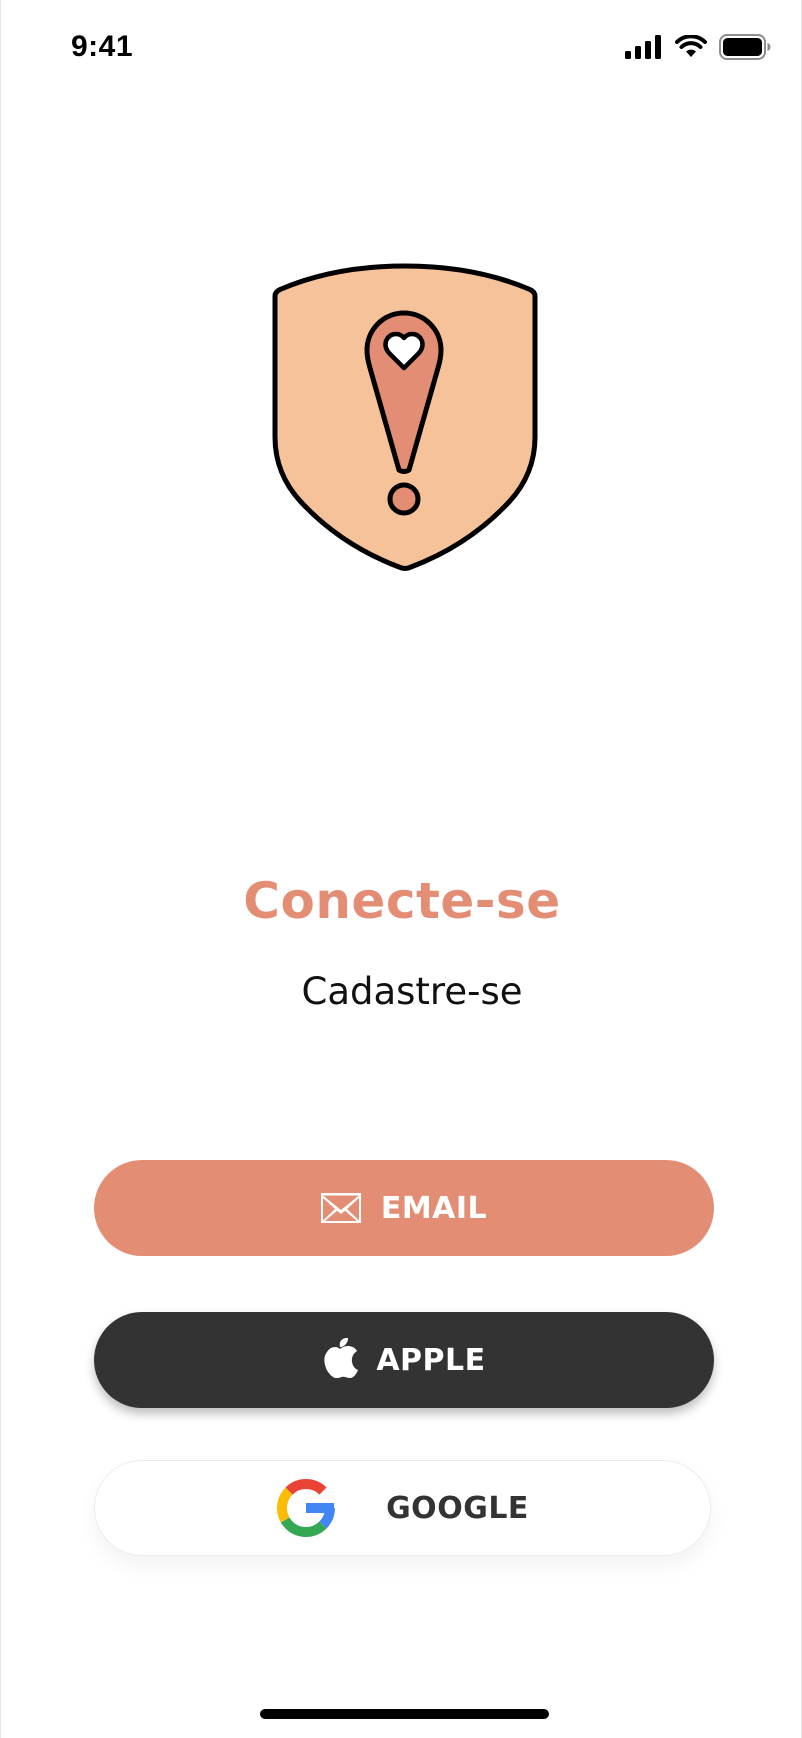 This screenshot has width=802, height=1738. I want to click on battery-icon, so click(745, 47).